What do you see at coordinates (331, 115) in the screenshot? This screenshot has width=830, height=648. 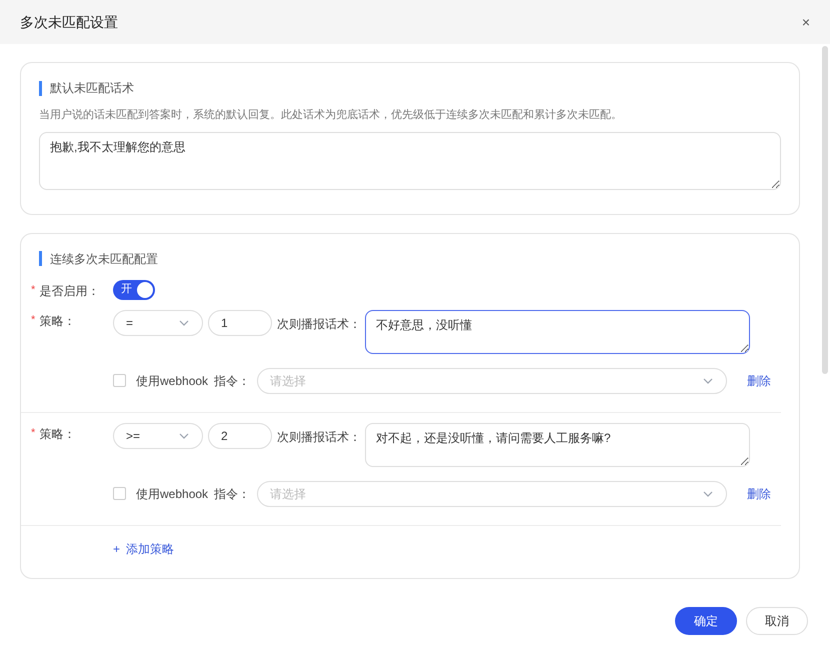 I see `description-text: 当用户说的话未匹配到答案时，系统的默认回复。此处话术为兜底话术，优先级低于连续多次未匹配和累计多次未匹配。` at bounding box center [331, 115].